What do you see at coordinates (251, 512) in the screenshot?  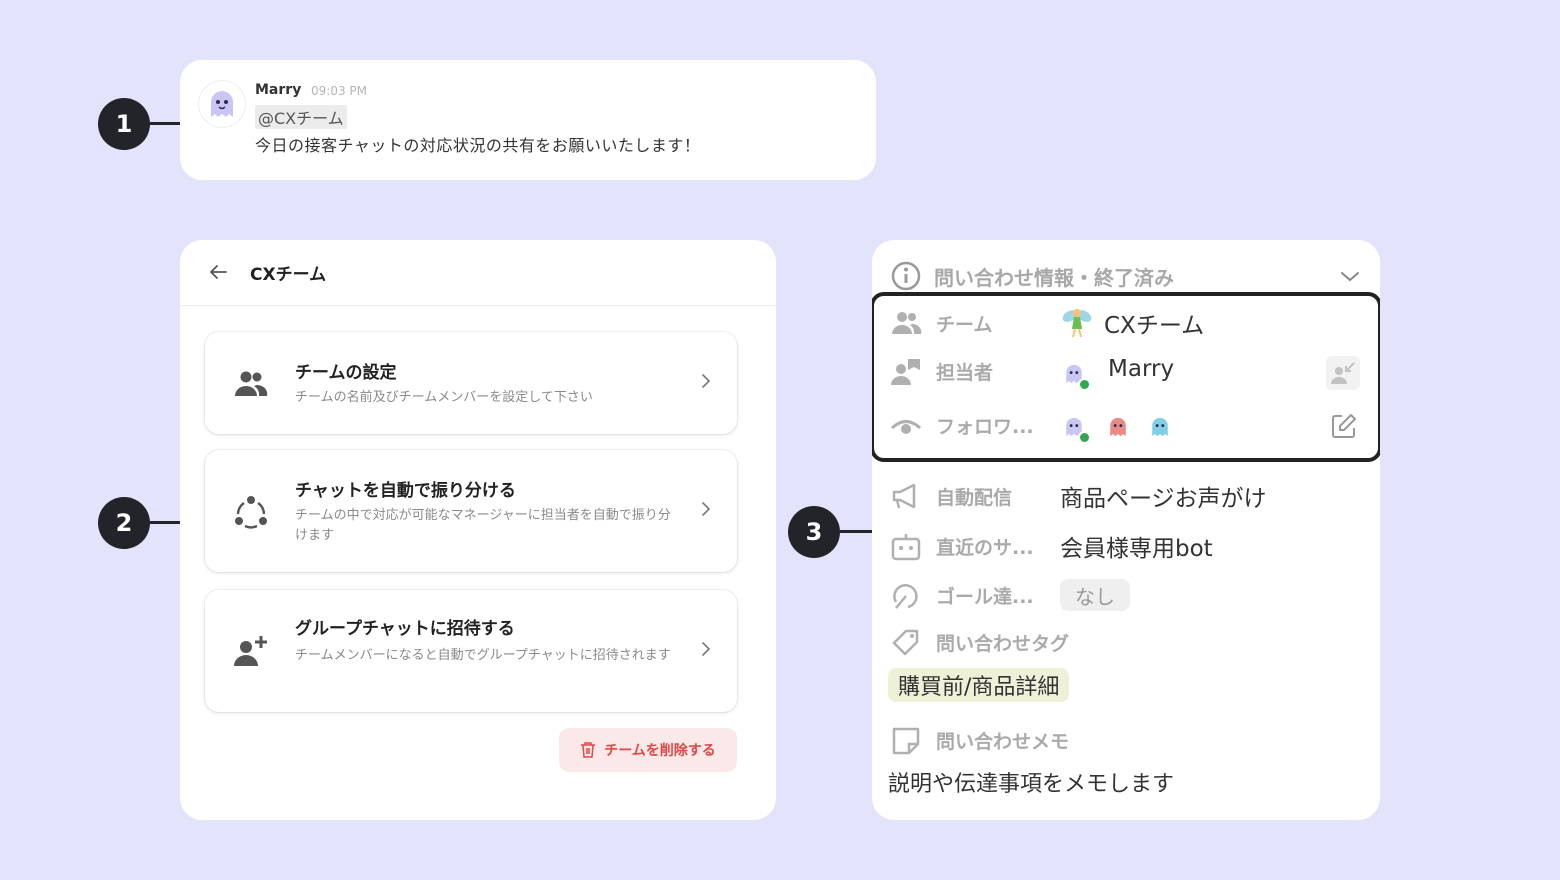 I see `auto-assign-icon` at bounding box center [251, 512].